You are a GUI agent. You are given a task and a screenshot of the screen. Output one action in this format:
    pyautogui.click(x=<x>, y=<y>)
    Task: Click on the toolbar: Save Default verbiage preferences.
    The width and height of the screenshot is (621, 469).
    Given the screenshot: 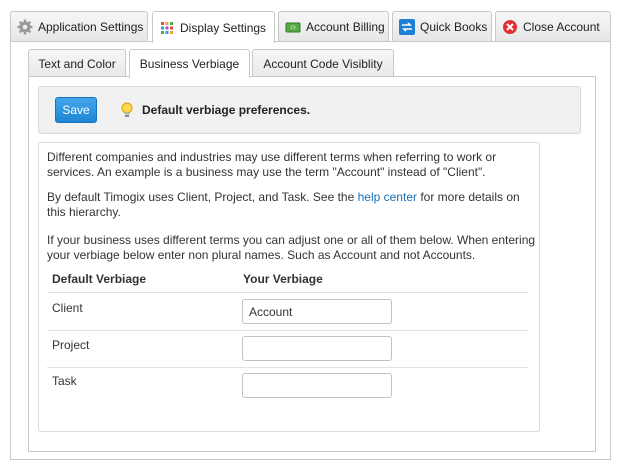 What is the action you would take?
    pyautogui.click(x=309, y=110)
    